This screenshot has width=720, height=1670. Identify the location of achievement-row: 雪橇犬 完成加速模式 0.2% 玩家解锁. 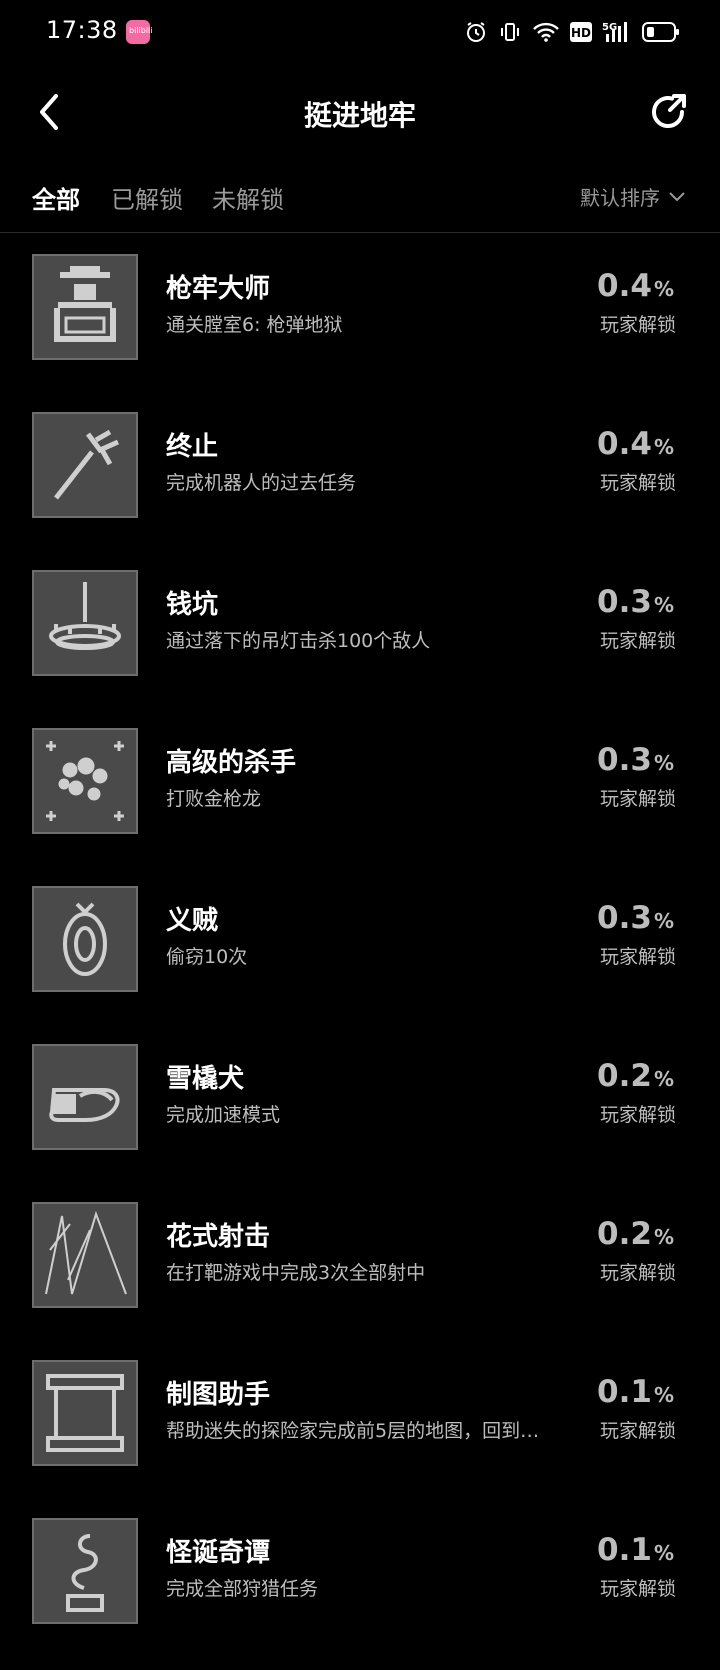
(360, 1117).